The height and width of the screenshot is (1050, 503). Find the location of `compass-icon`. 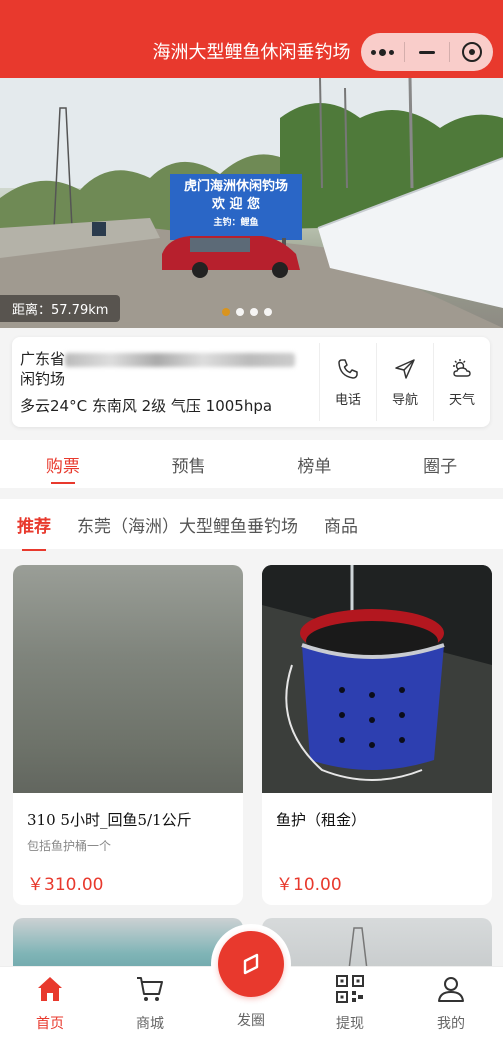

compass-icon is located at coordinates (251, 964).